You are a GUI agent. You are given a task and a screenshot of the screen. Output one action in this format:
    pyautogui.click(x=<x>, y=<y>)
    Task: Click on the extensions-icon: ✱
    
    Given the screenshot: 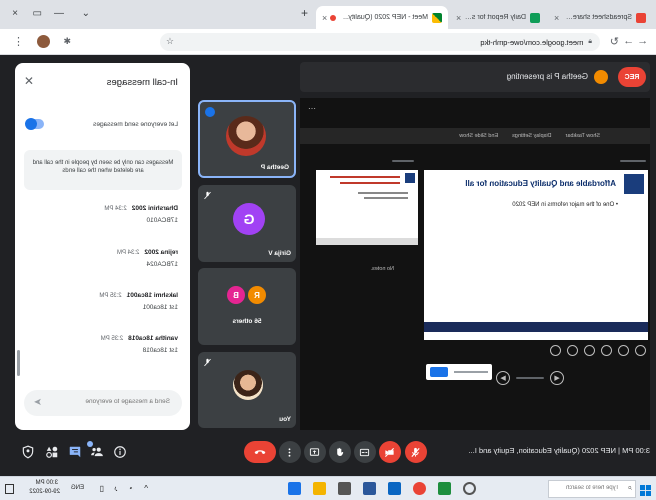 What is the action you would take?
    pyautogui.click(x=67, y=41)
    